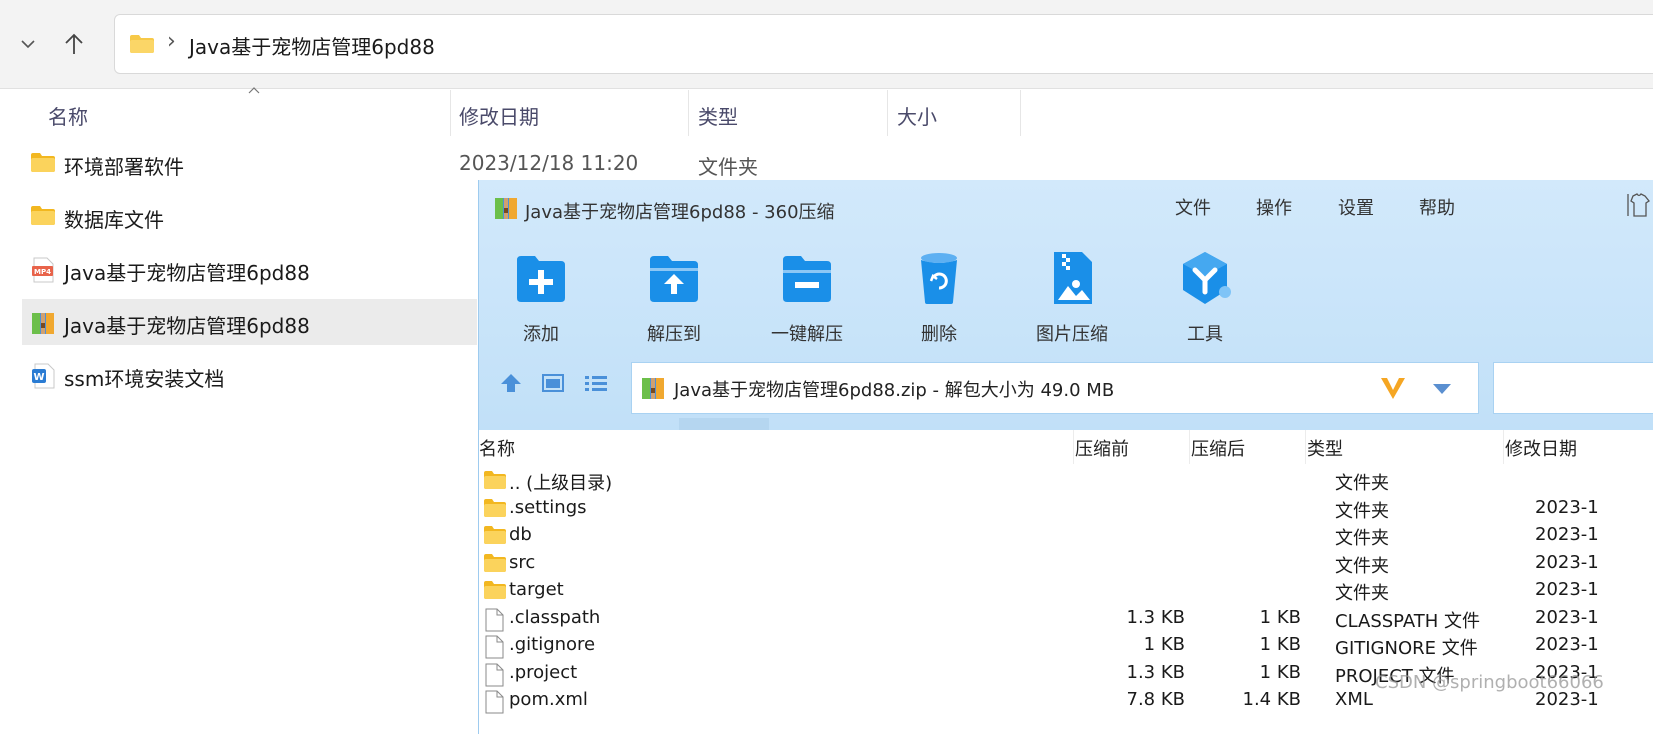 The width and height of the screenshot is (1653, 734). Describe the element at coordinates (1639, 205) in the screenshot. I see `skin-shirt-icon` at that location.